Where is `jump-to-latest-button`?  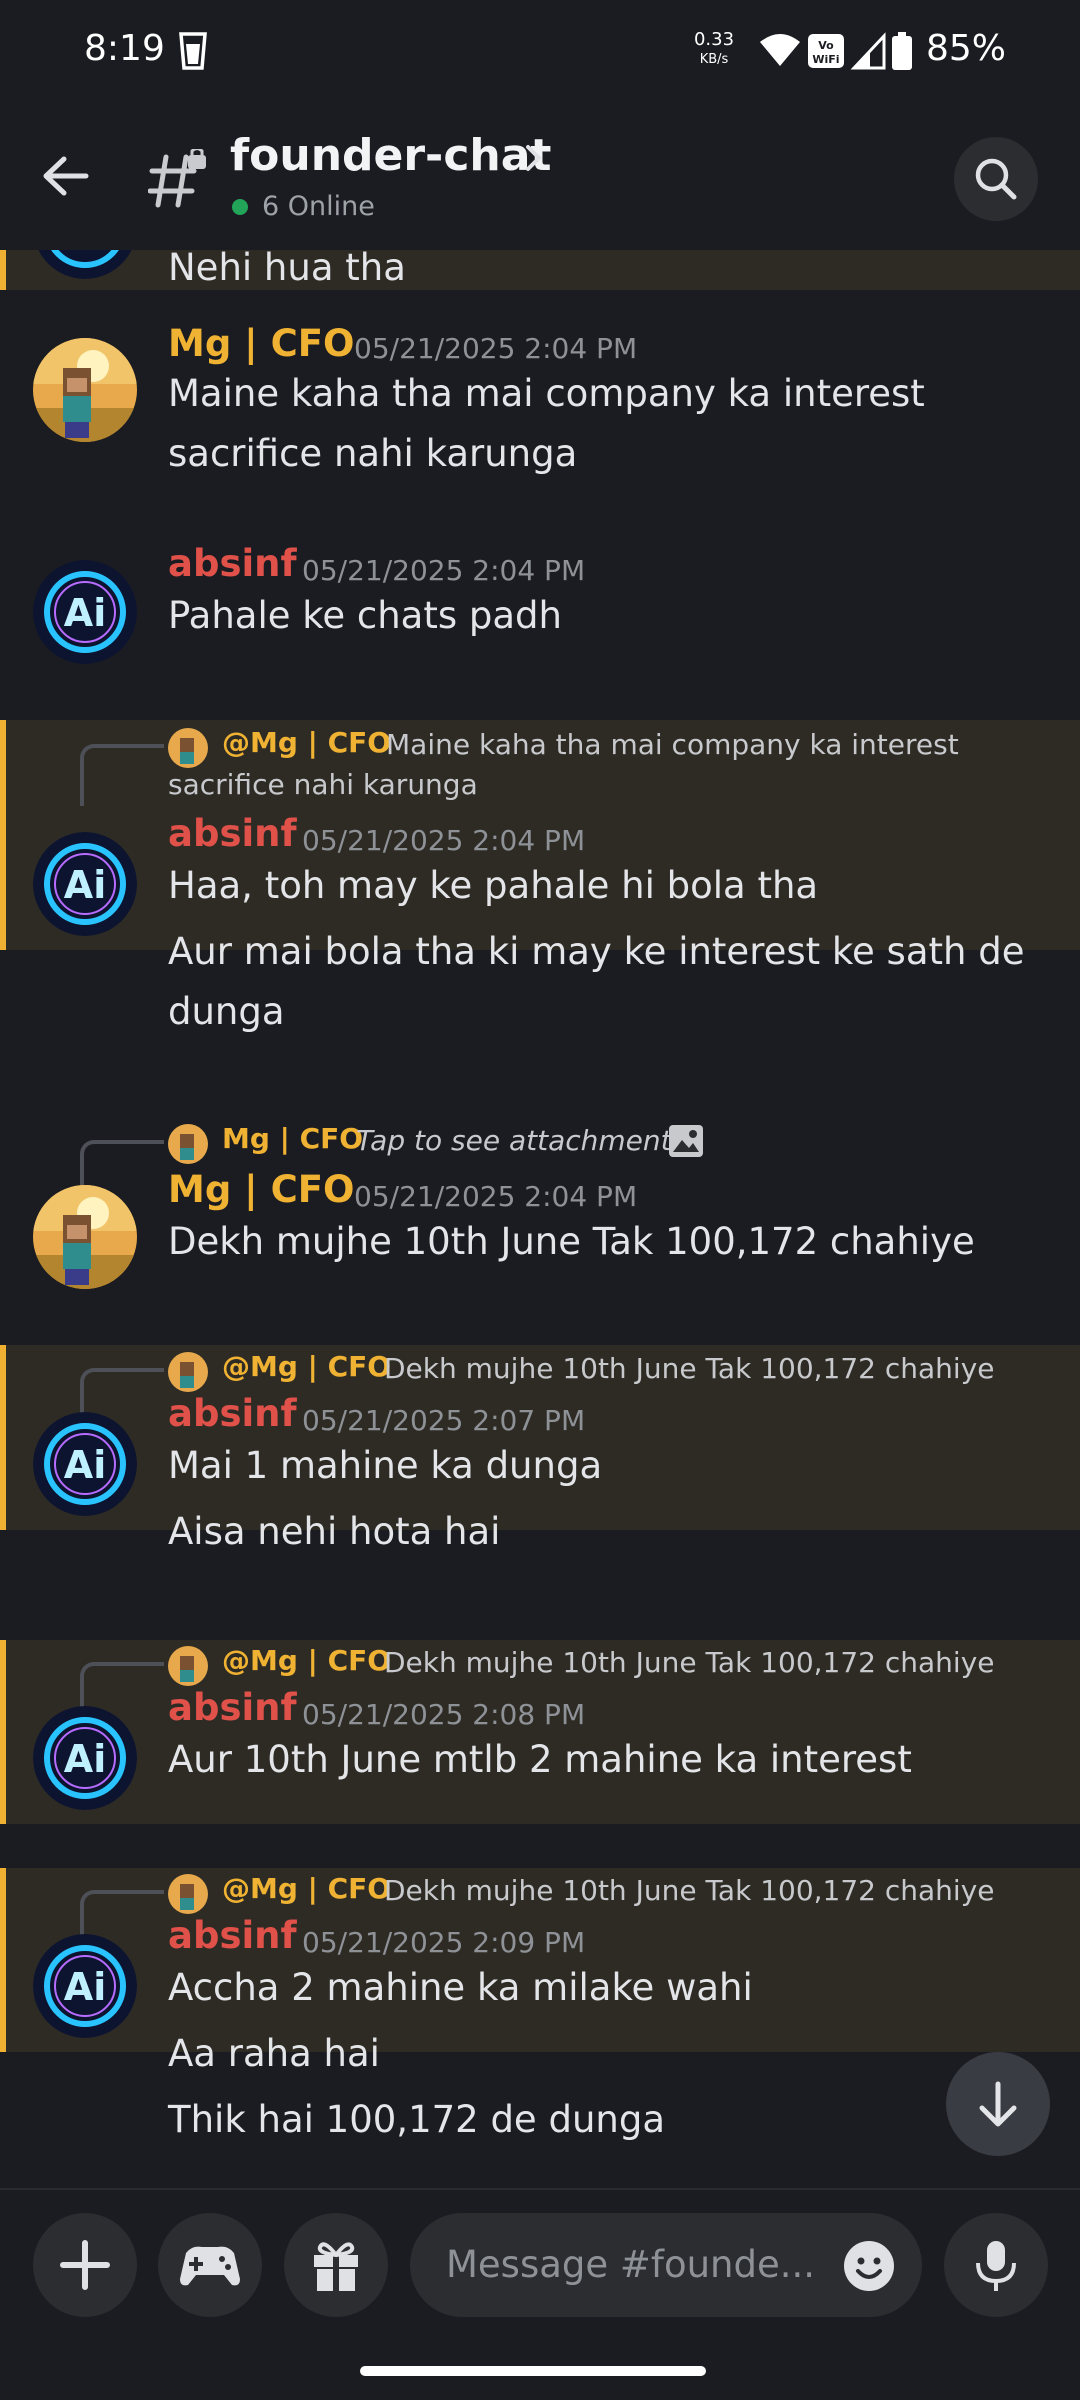
jump-to-latest-button is located at coordinates (998, 2104).